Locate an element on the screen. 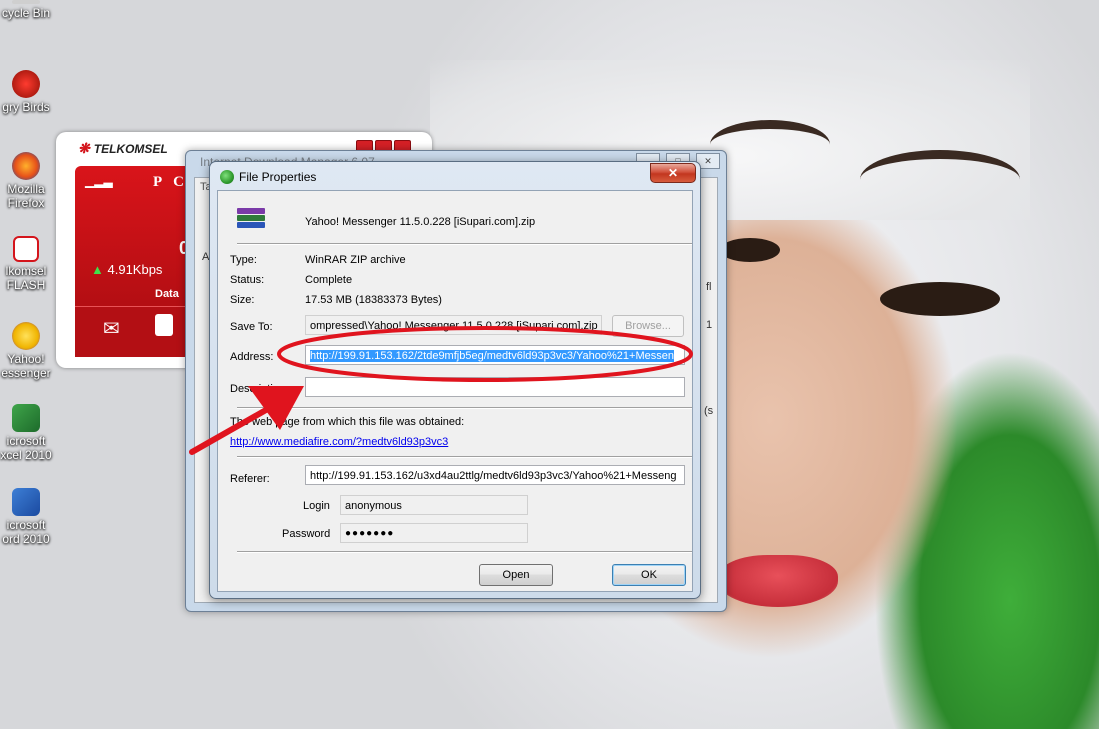 This screenshot has height=729, width=1099. telkomsel-header: P C is located at coordinates (170, 182).